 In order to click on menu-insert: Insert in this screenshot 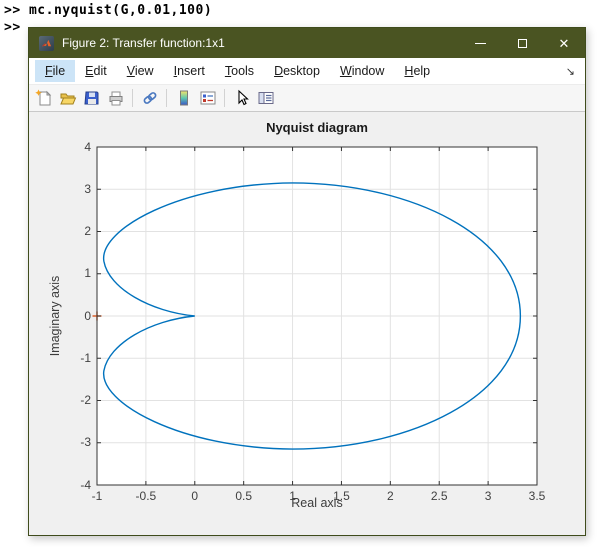, I will do `click(189, 71)`.